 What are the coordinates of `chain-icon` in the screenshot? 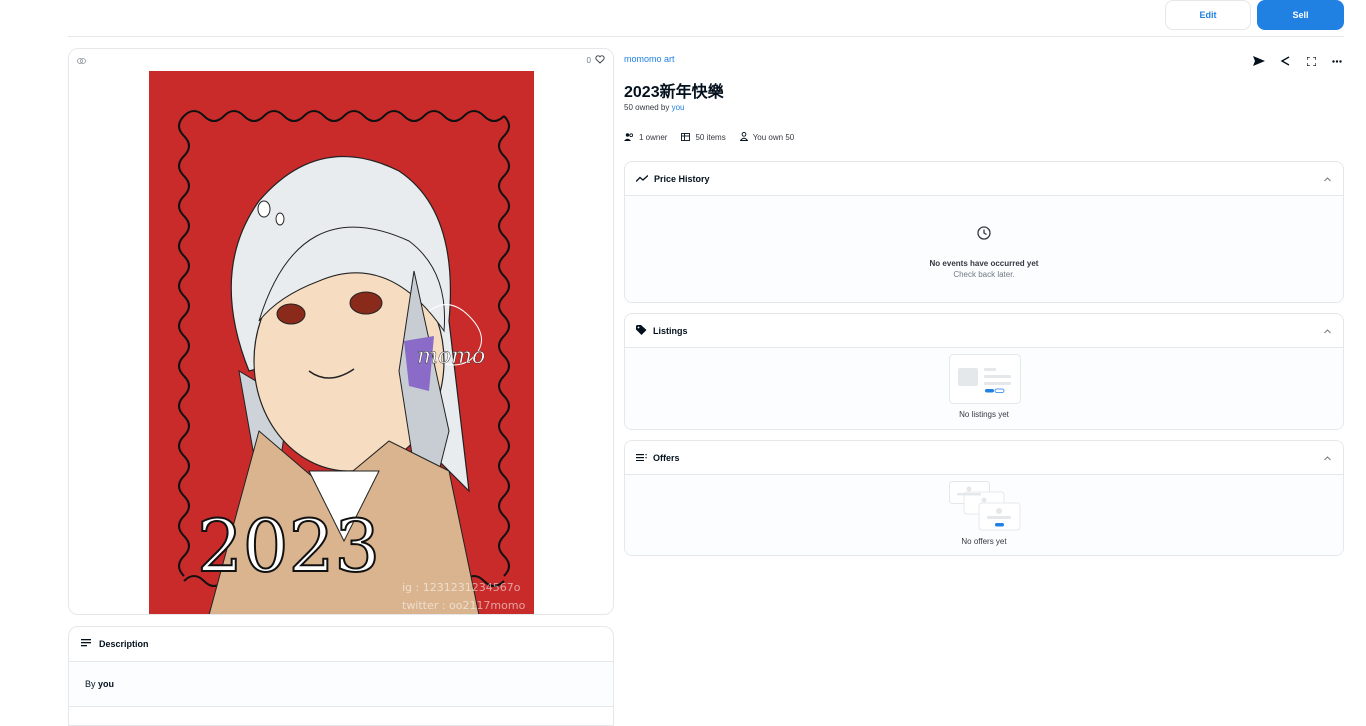 It's located at (81, 61).